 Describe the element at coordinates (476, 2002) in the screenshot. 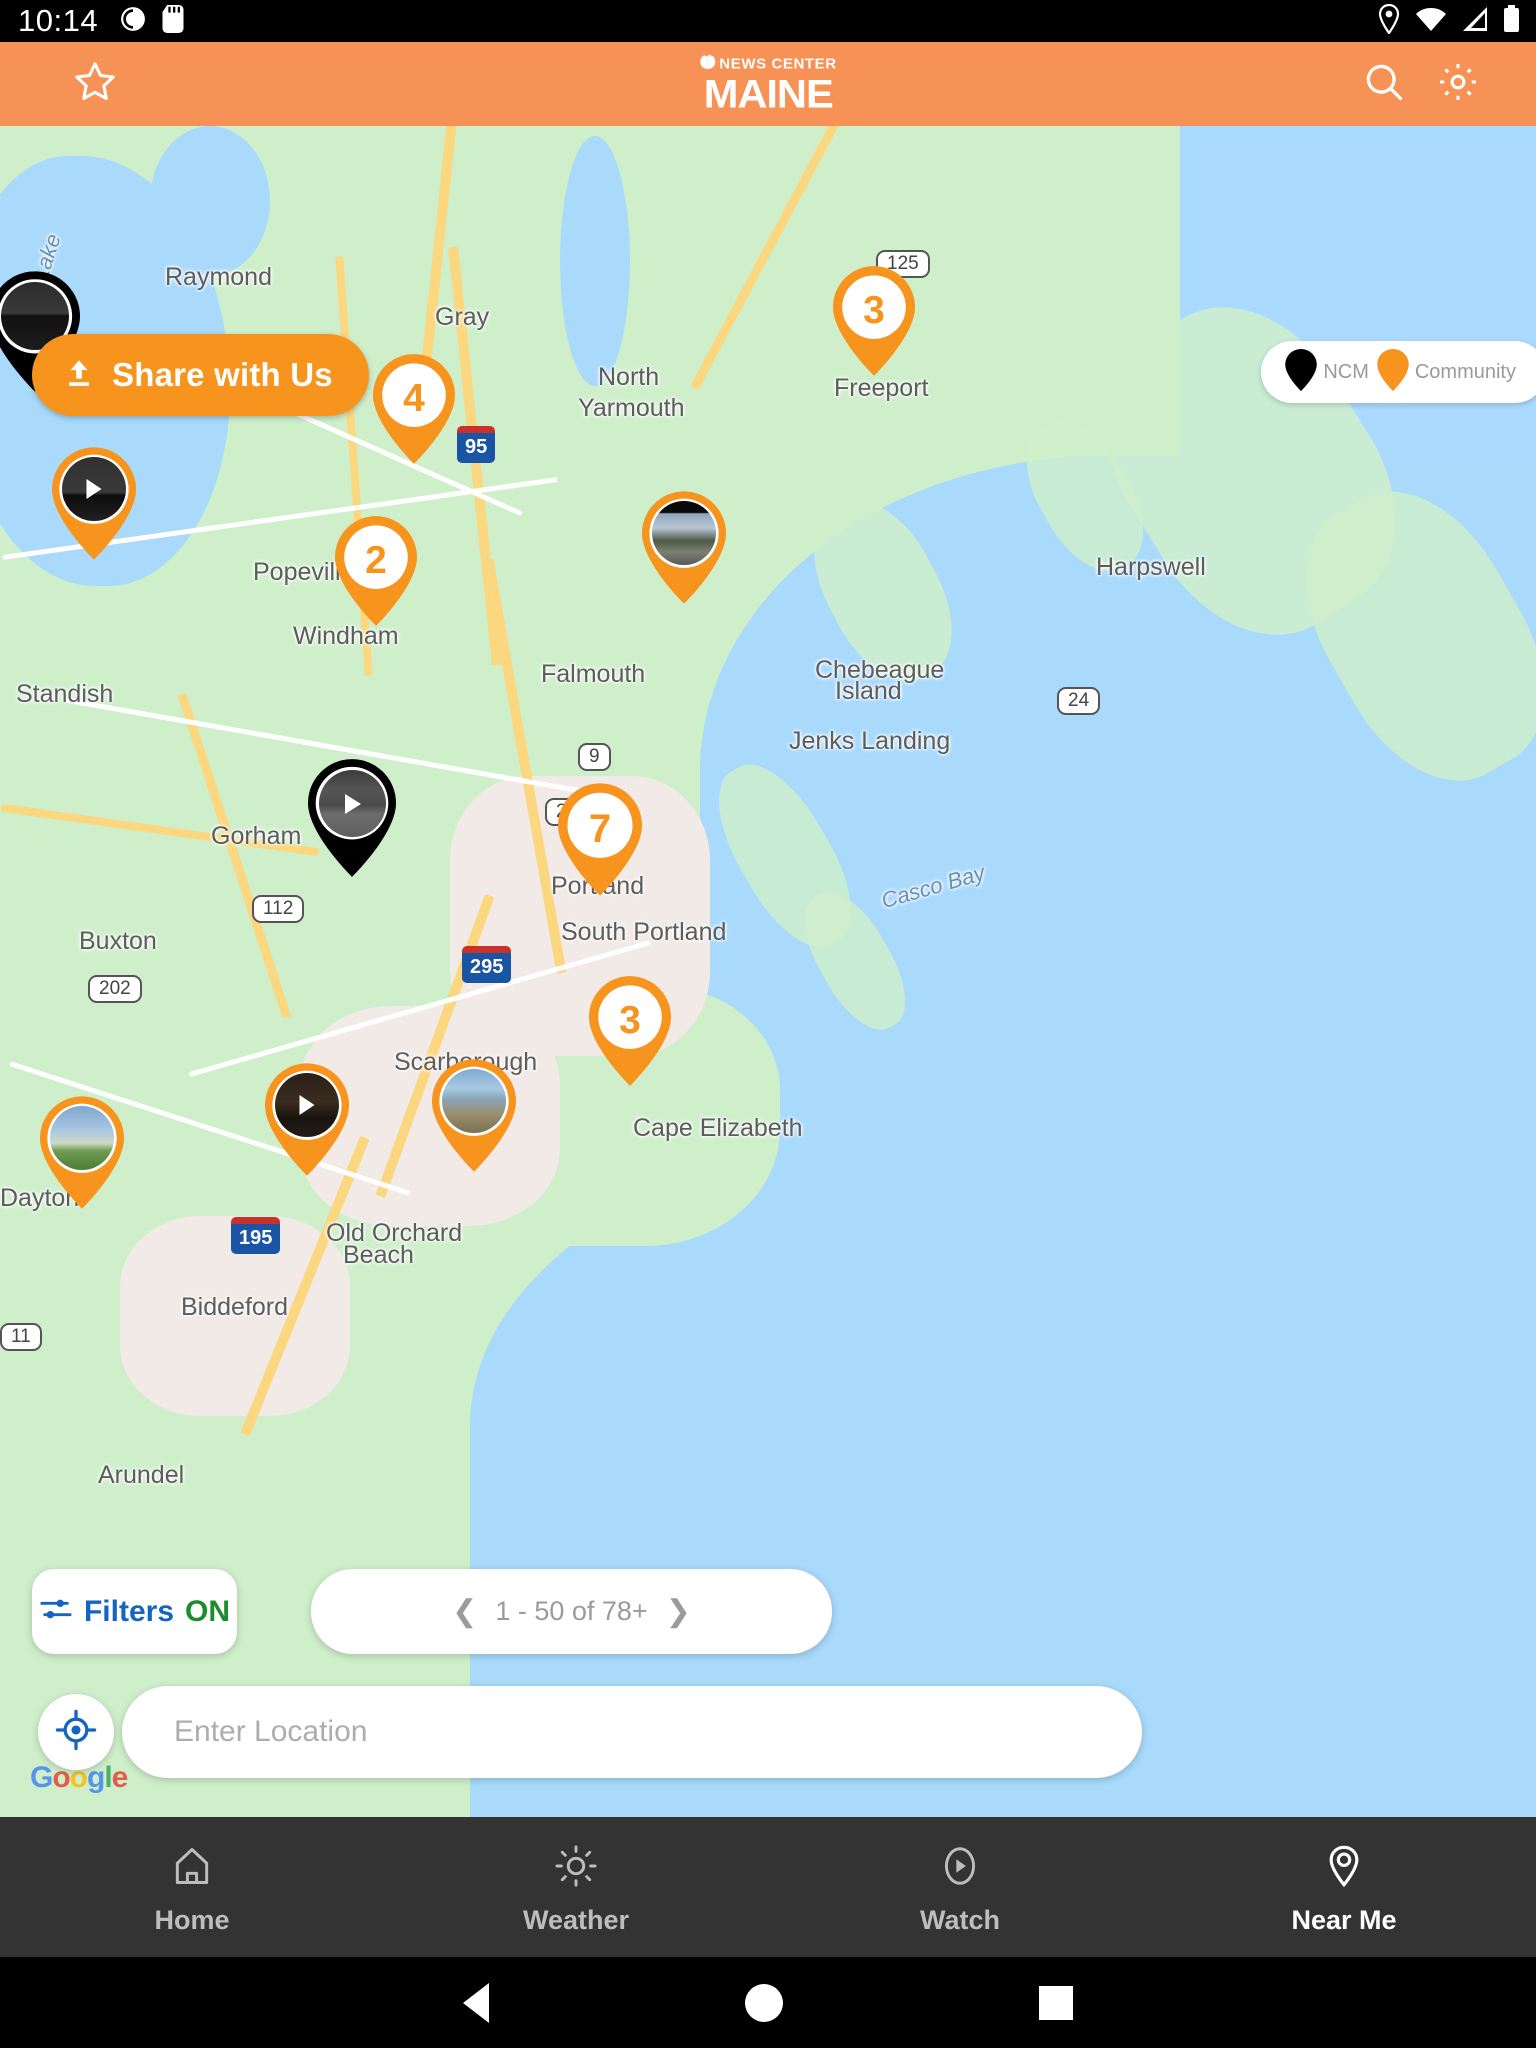

I see `back-triangle-icon` at that location.